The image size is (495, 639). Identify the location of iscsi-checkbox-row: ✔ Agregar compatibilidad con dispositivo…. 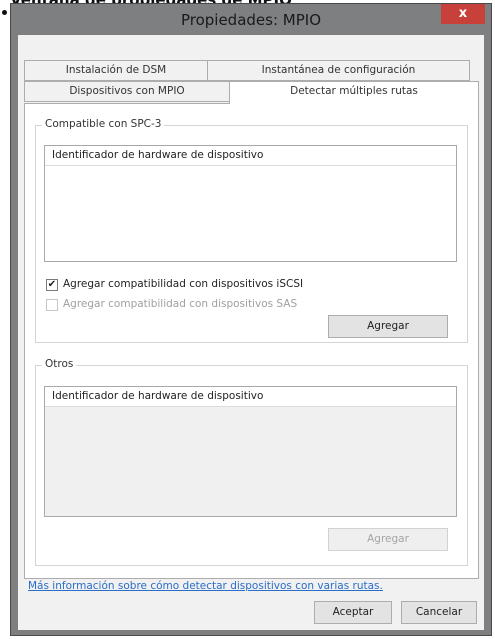
(246, 286).